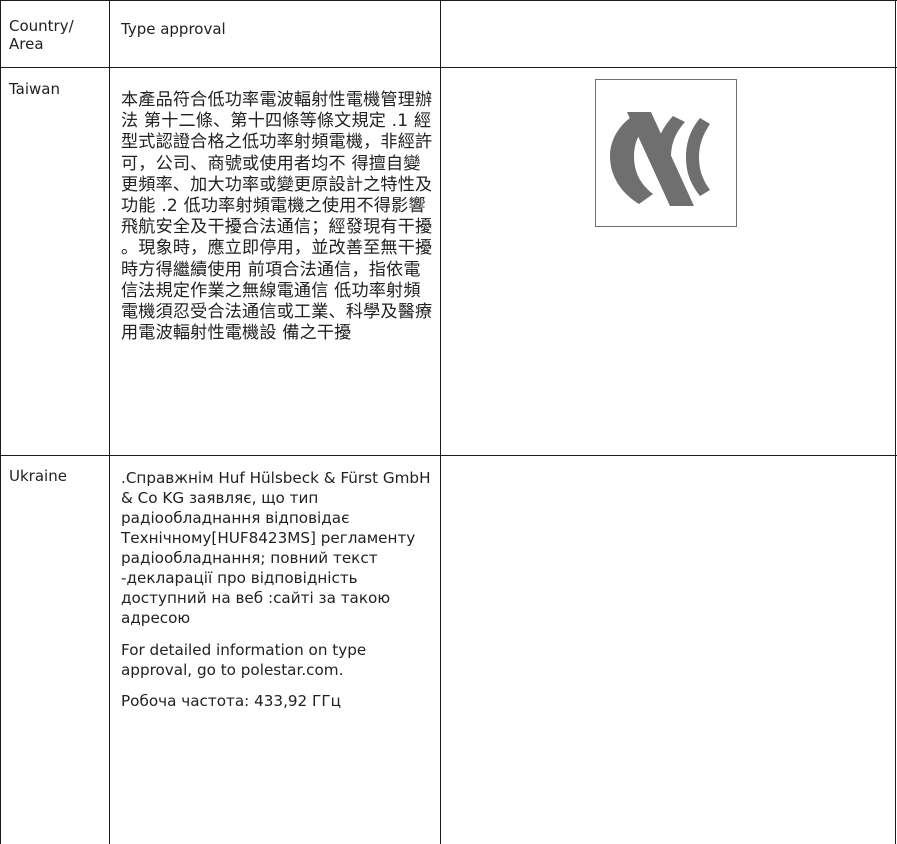 The image size is (897, 844). Describe the element at coordinates (448, 67) in the screenshot. I see `header-divider` at that location.